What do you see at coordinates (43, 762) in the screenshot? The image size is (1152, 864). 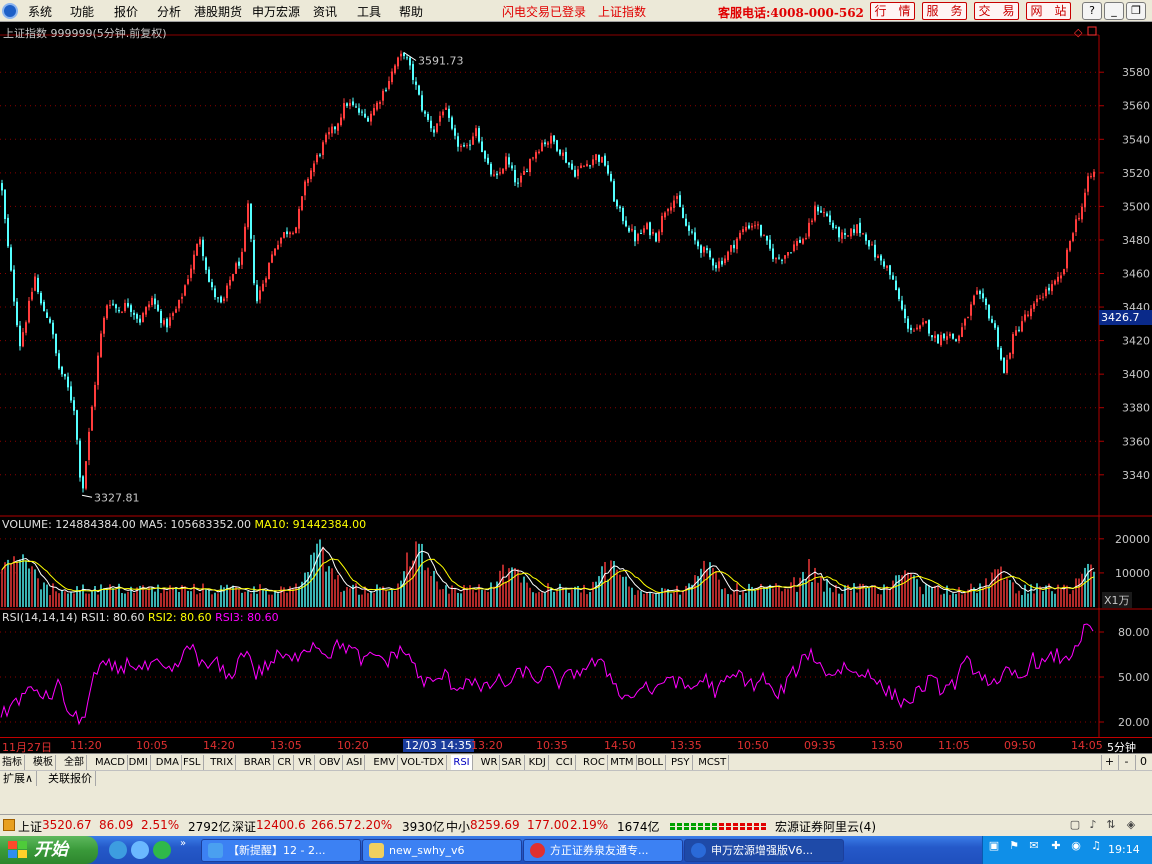 I see `indicator-tab-templates: 模板` at bounding box center [43, 762].